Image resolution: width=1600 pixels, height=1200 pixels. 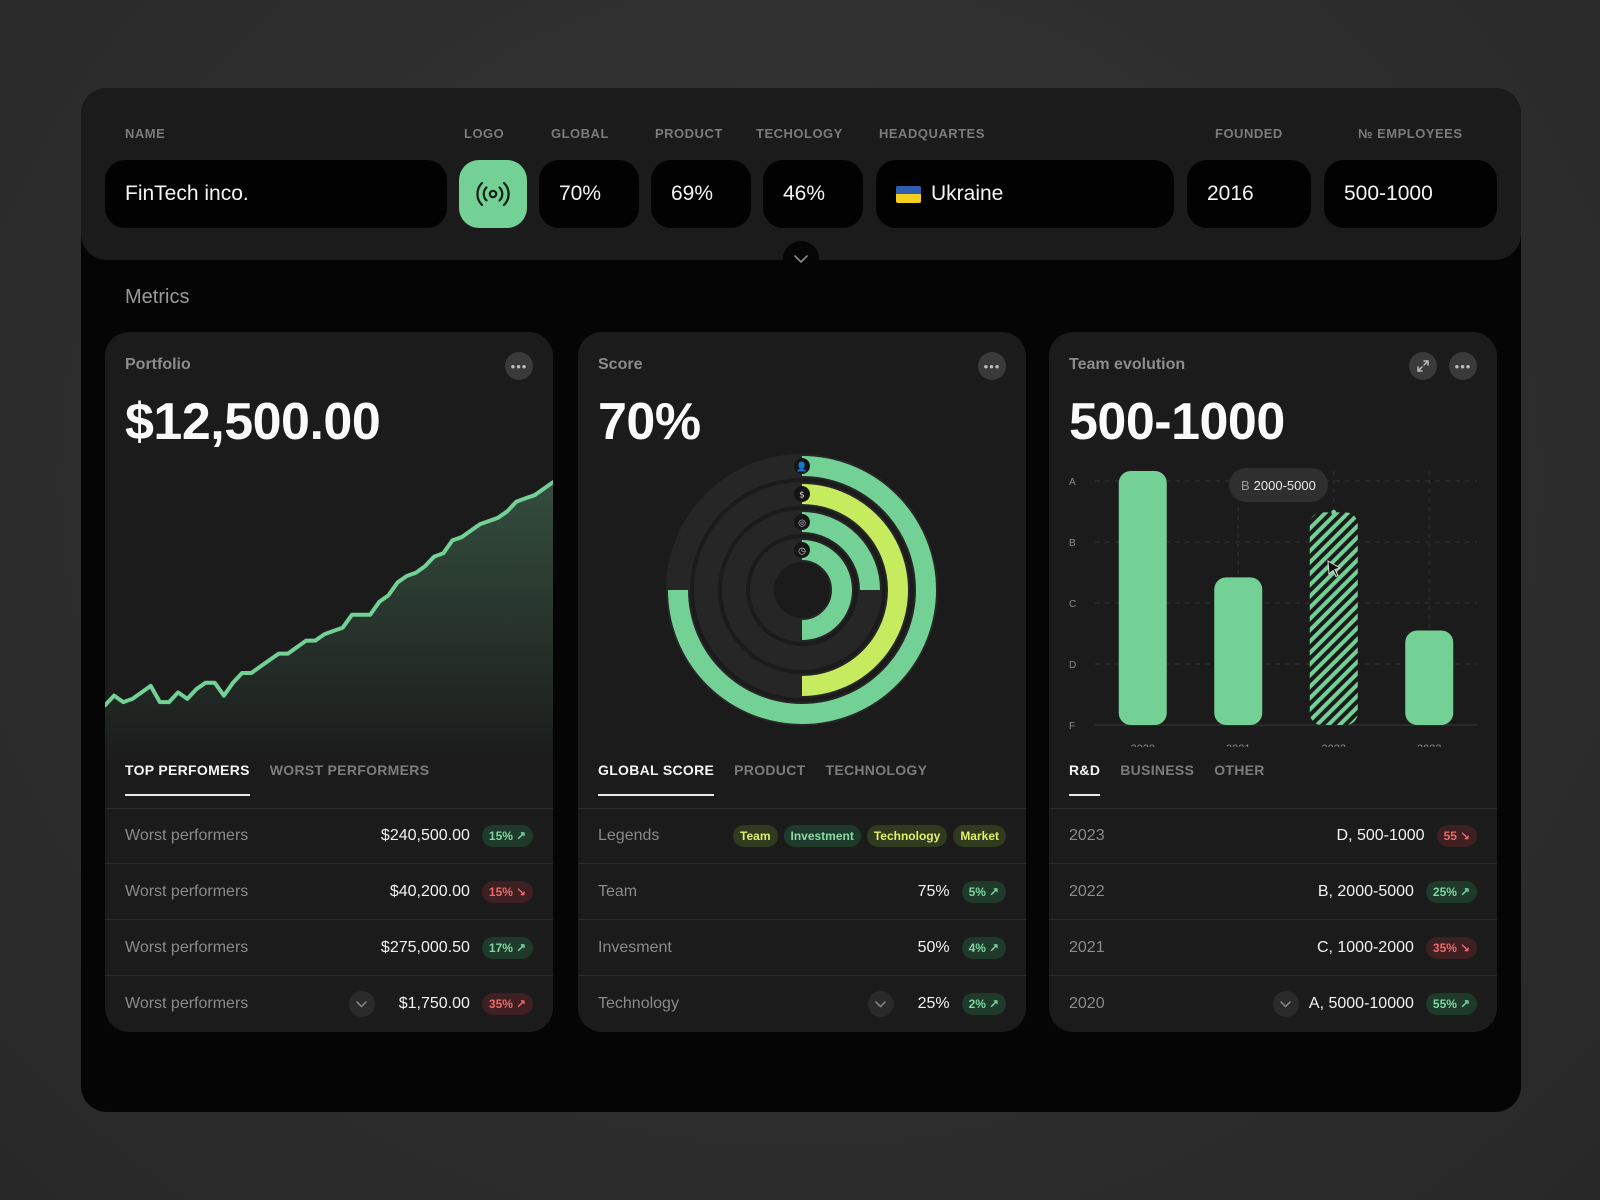 I want to click on trend-badge: 55% ↗, so click(x=1451, y=1004).